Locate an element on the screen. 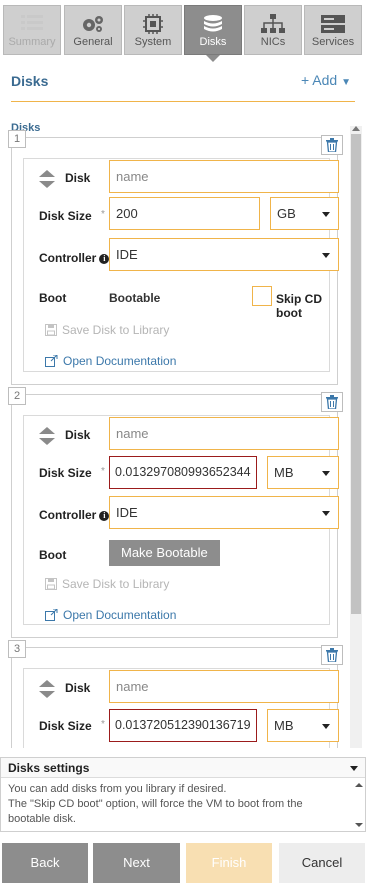  finish-button: Finish is located at coordinates (229, 863).